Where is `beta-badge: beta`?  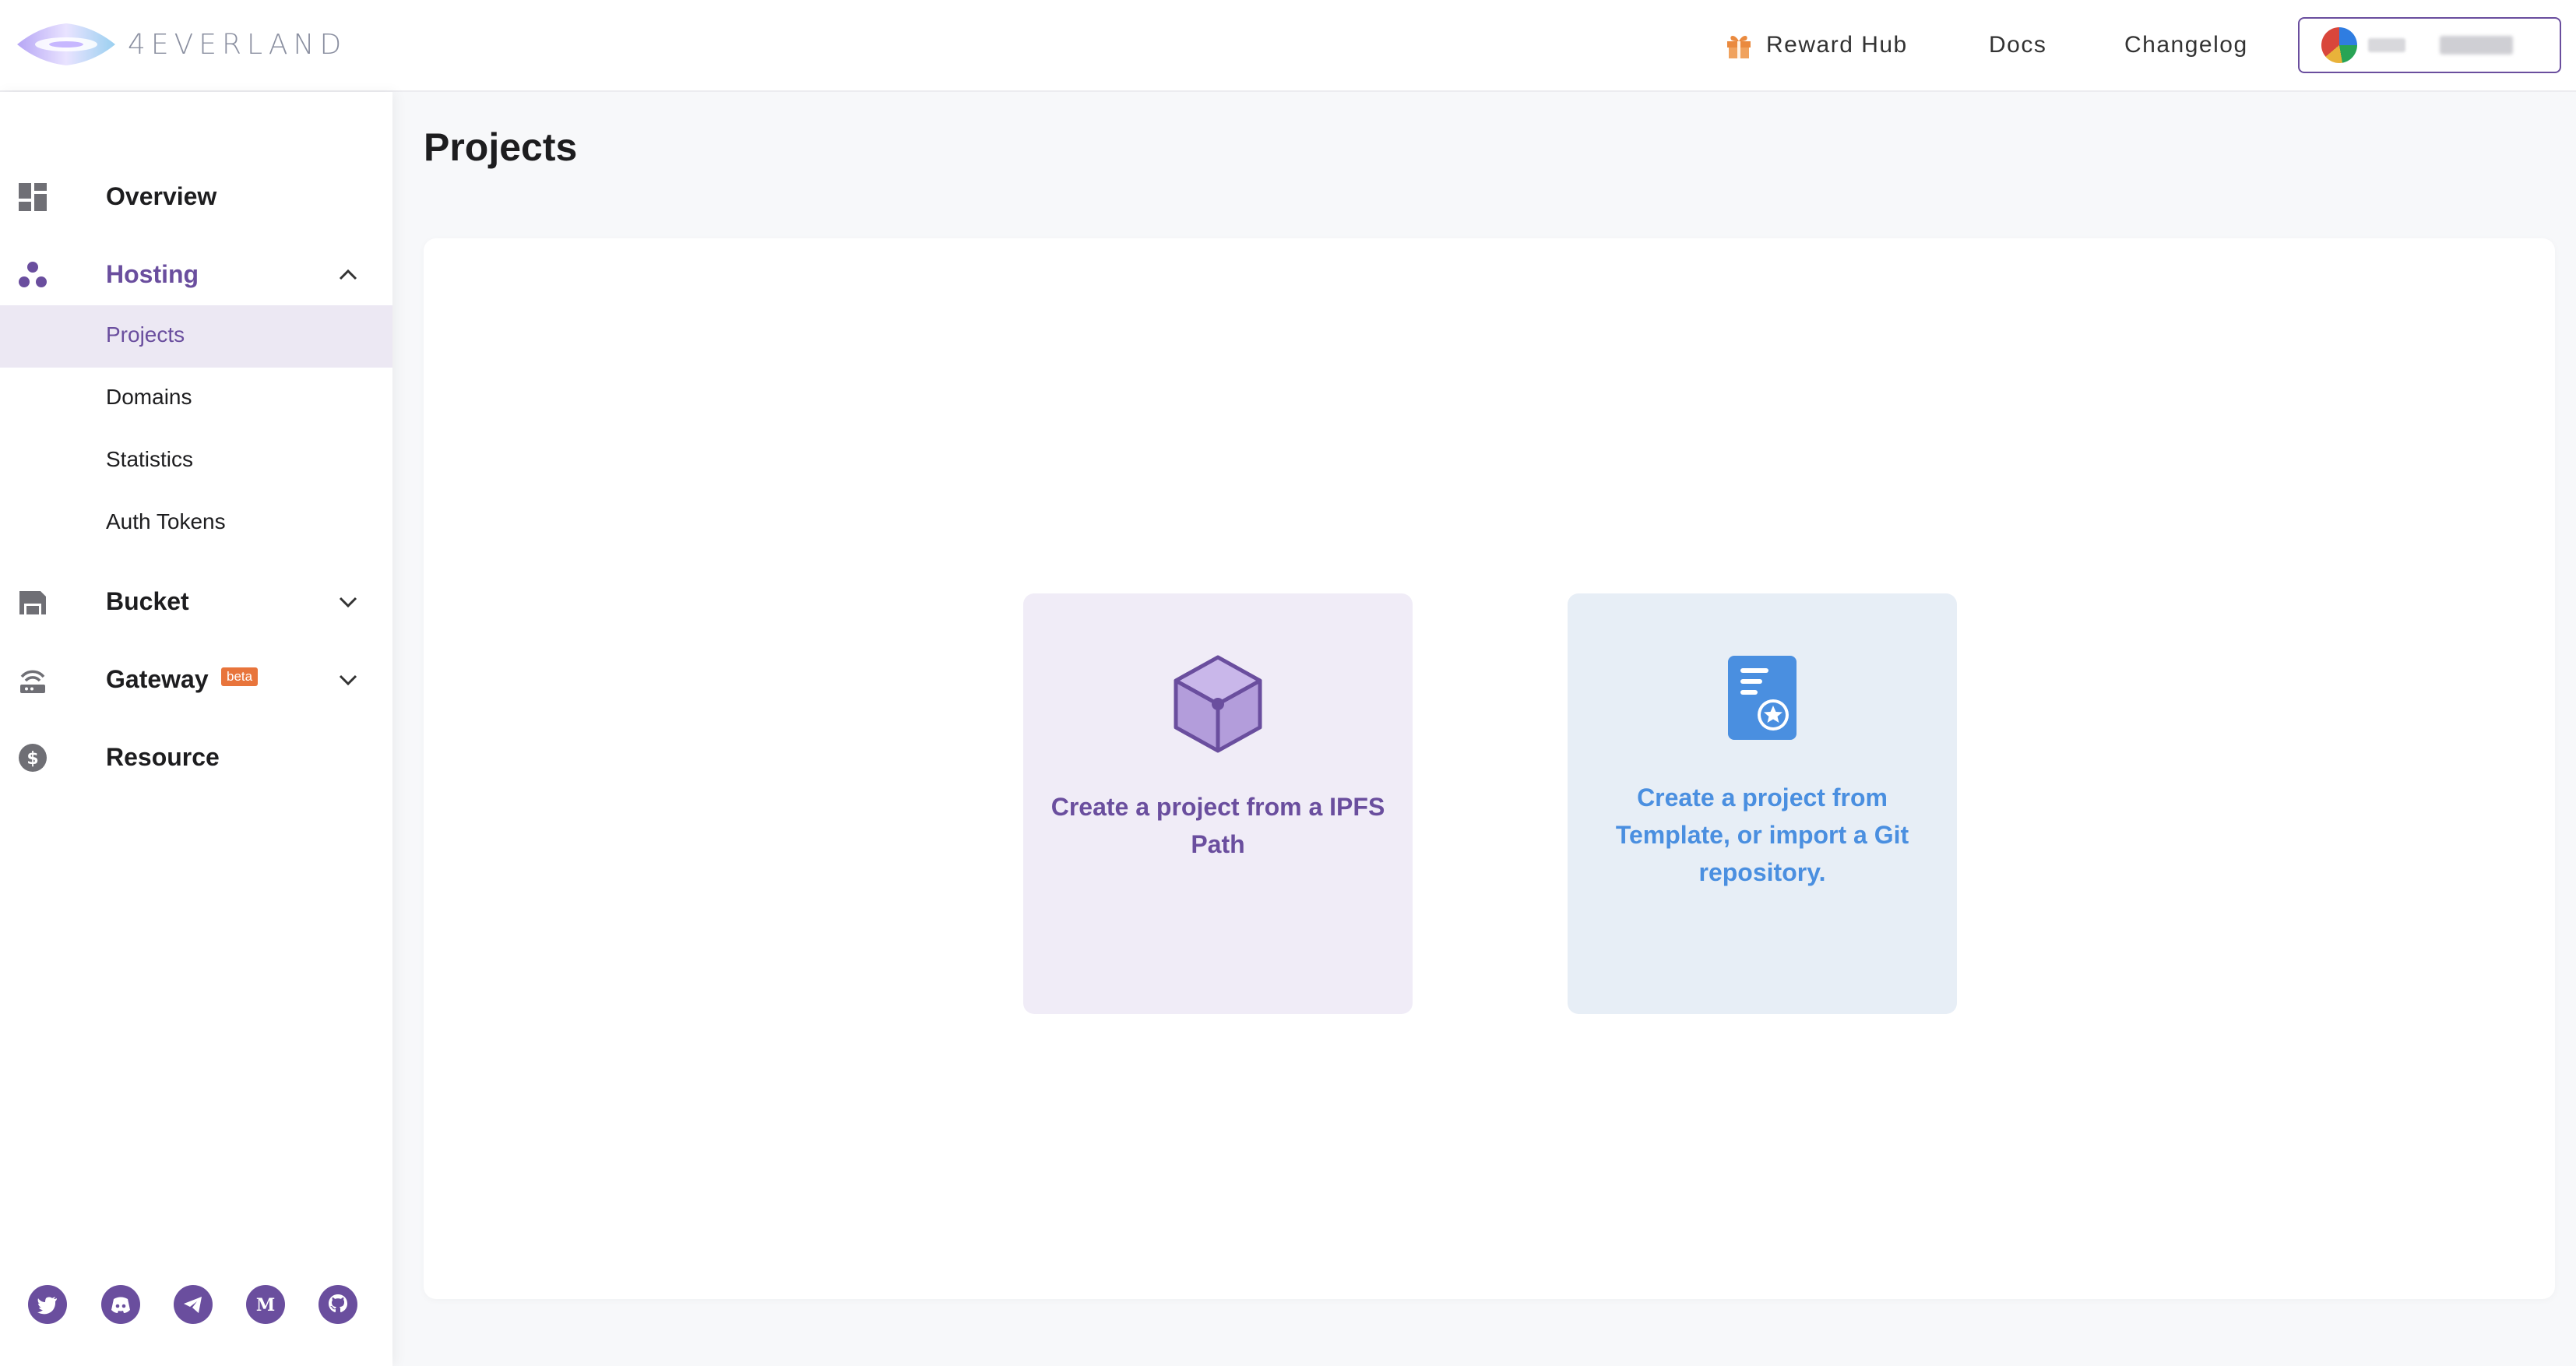 beta-badge: beta is located at coordinates (240, 676).